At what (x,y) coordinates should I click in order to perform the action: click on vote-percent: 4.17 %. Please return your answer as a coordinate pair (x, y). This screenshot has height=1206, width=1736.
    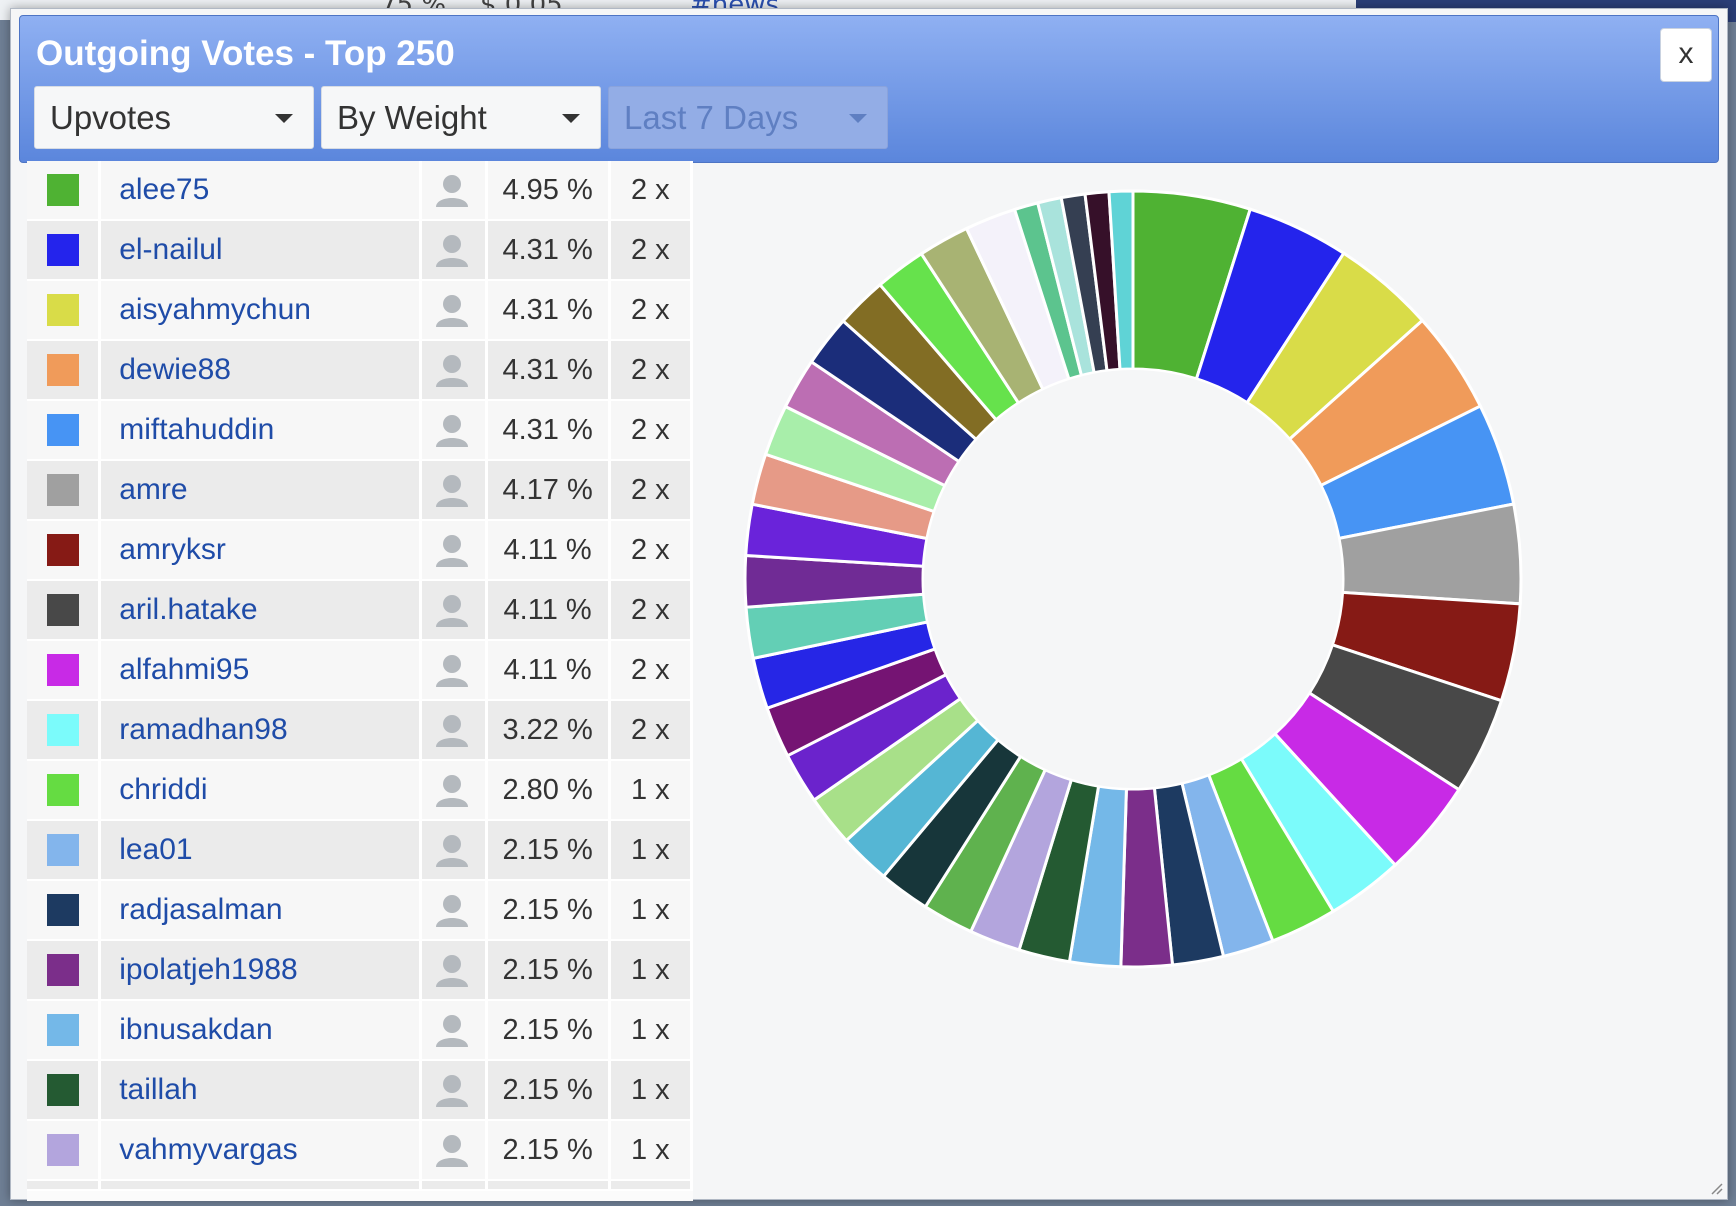
    Looking at the image, I should click on (548, 490).